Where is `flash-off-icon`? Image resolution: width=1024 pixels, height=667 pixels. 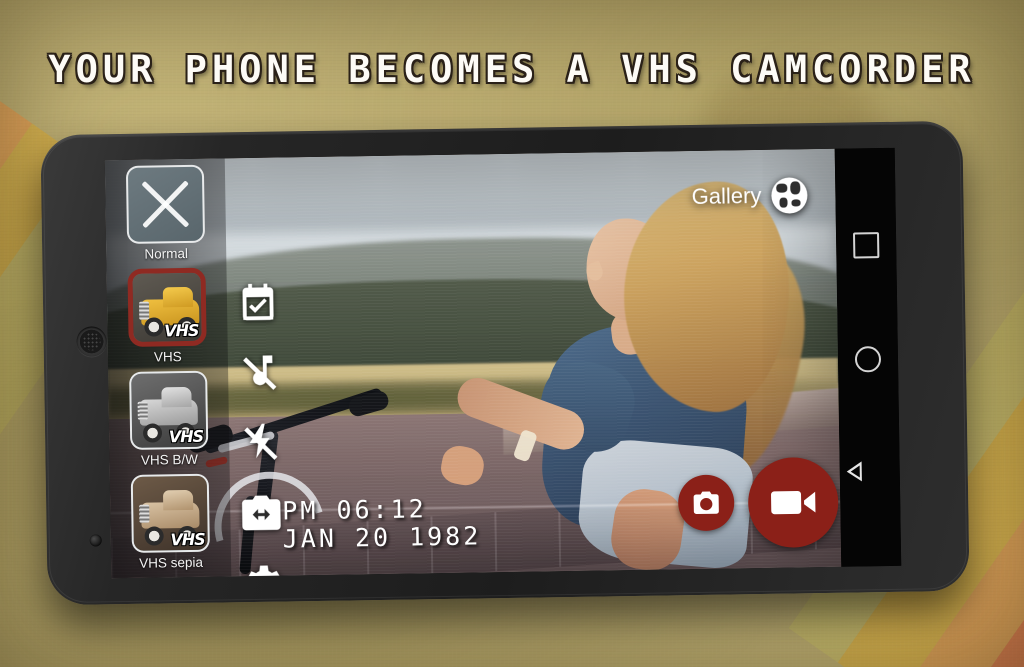 flash-off-icon is located at coordinates (261, 441).